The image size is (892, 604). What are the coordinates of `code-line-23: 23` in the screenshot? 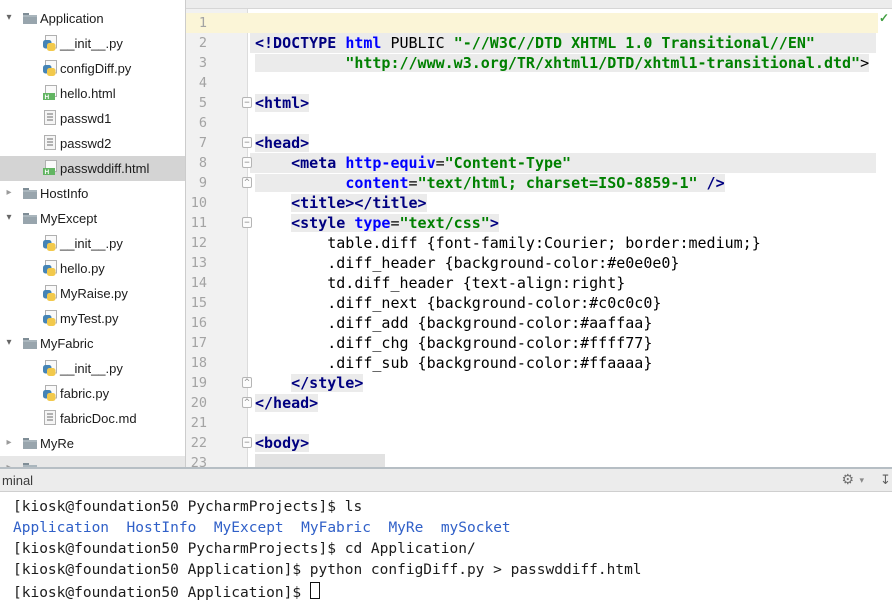 It's located at (539, 460).